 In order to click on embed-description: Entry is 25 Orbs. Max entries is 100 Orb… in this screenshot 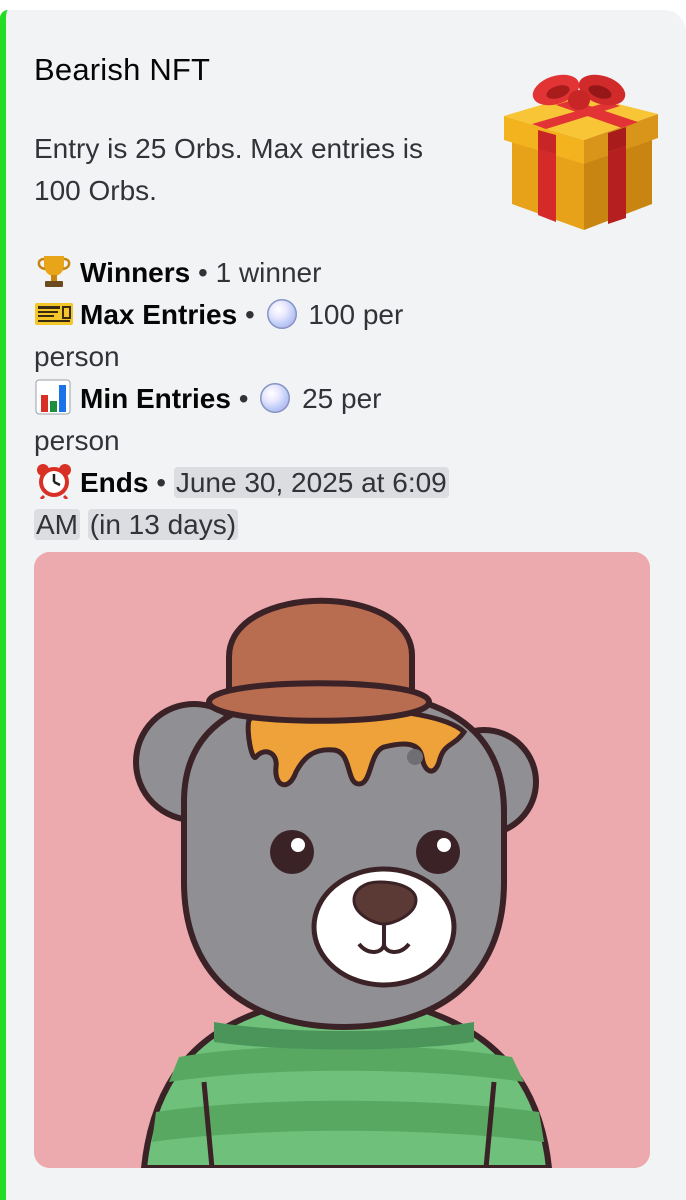, I will do `click(229, 169)`.